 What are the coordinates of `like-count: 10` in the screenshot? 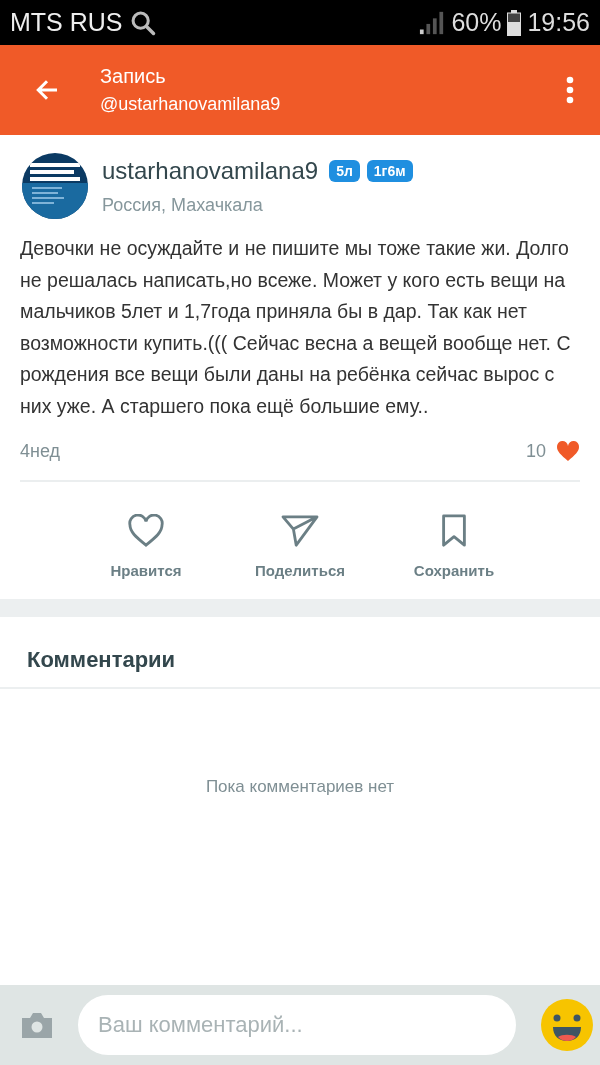 It's located at (535, 451).